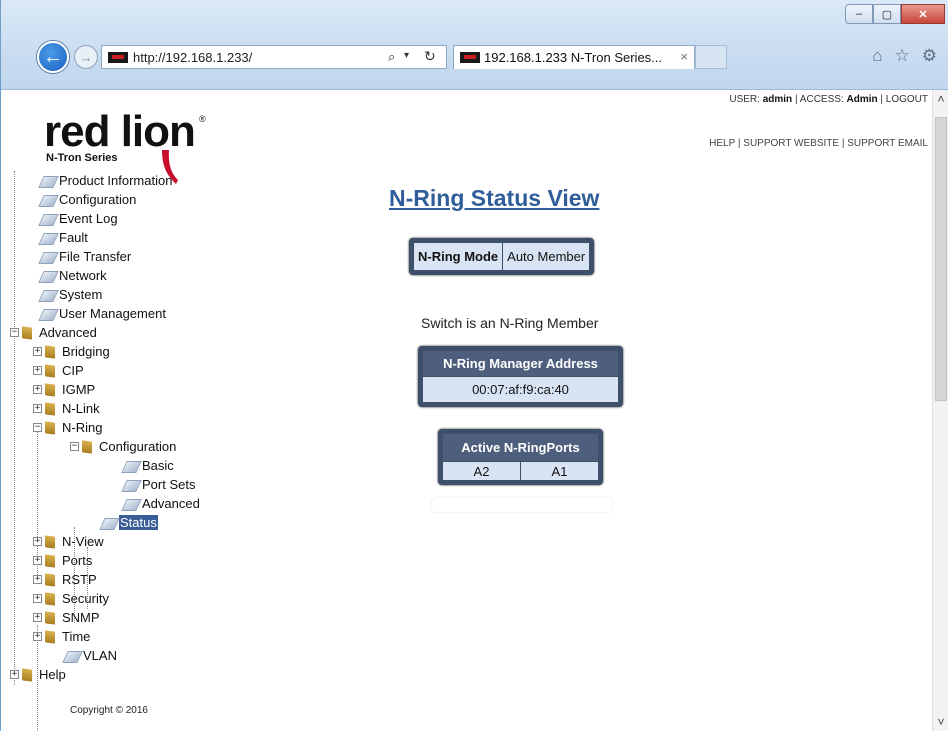 The width and height of the screenshot is (948, 731). I want to click on tree-item-advanced-sub: Advanced, so click(161, 503).